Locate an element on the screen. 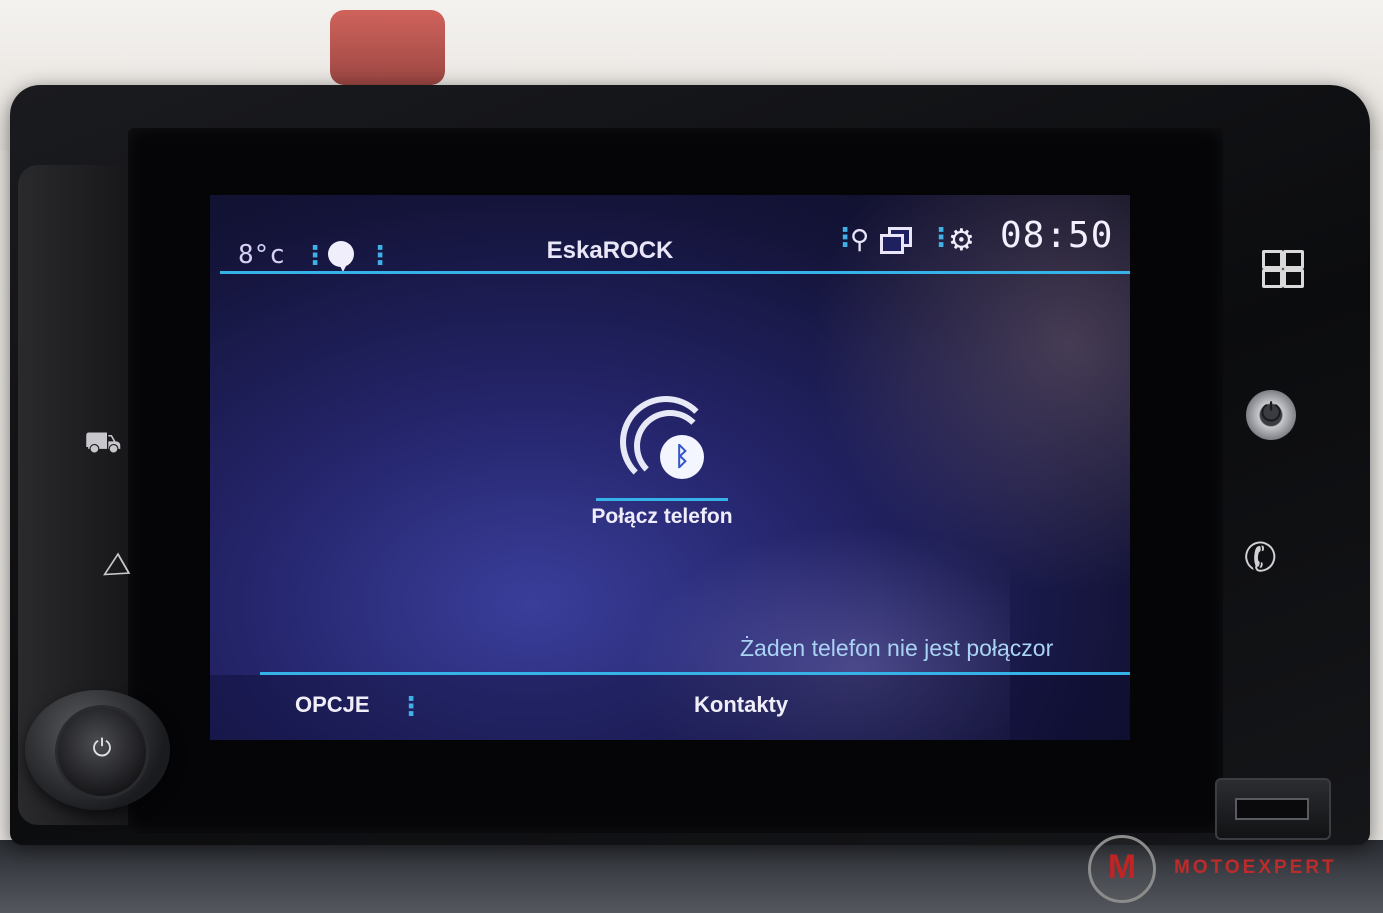  status-divider is located at coordinates (675, 272).